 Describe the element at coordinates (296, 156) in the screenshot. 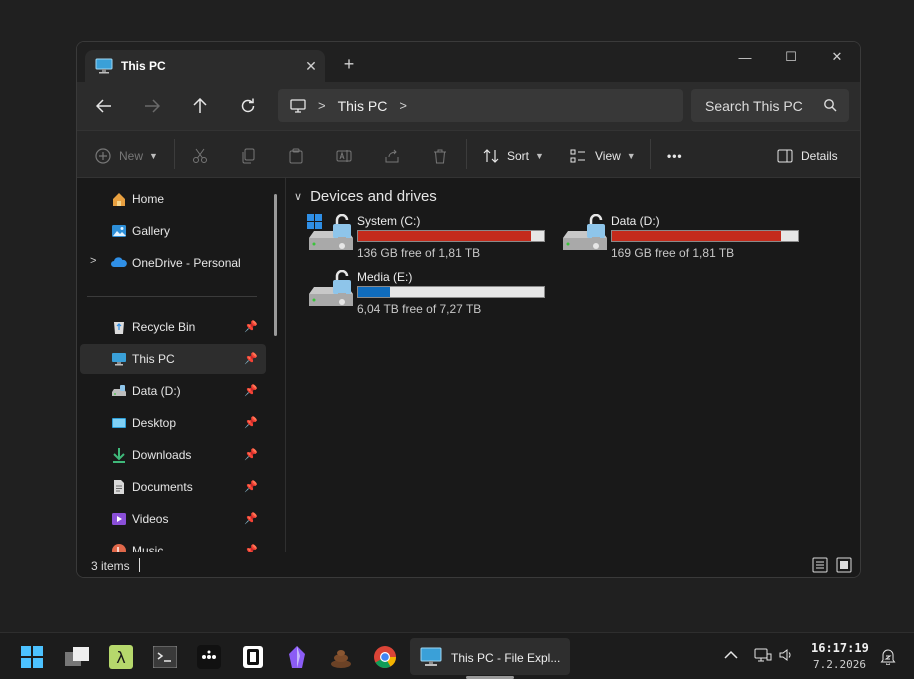

I see `paste-button` at that location.